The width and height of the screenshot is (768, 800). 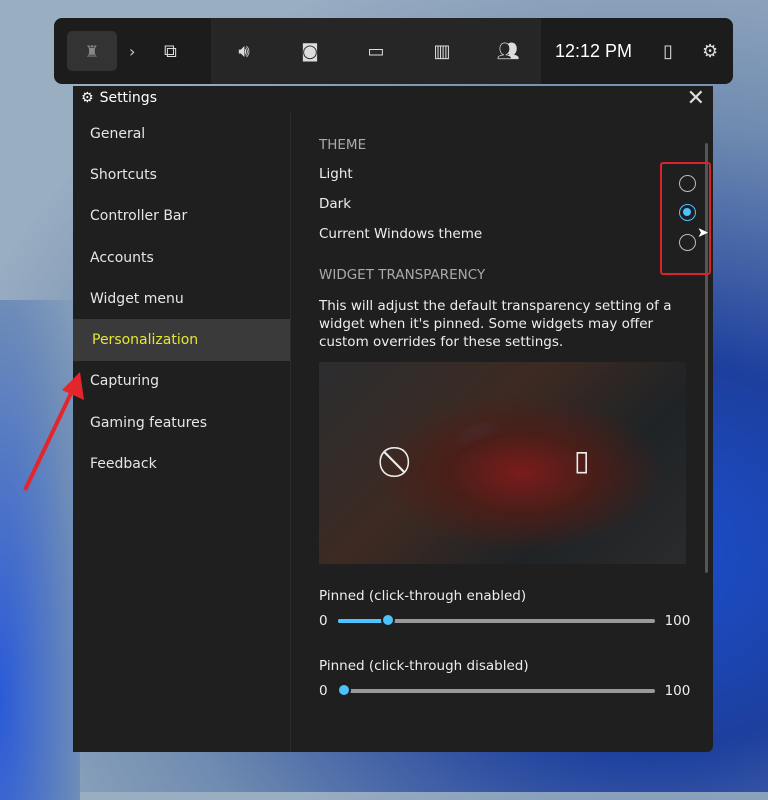 I want to click on sidebar-item-personalization: Personalization, so click(x=181, y=340).